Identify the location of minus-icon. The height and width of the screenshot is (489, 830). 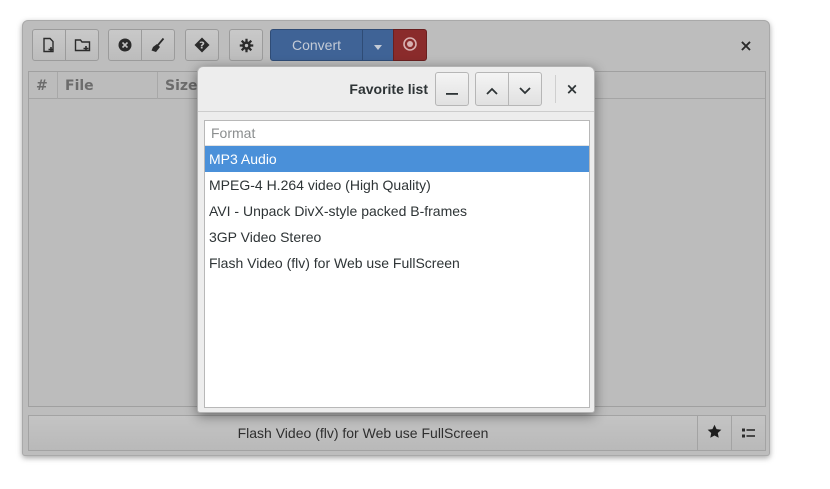
(452, 89).